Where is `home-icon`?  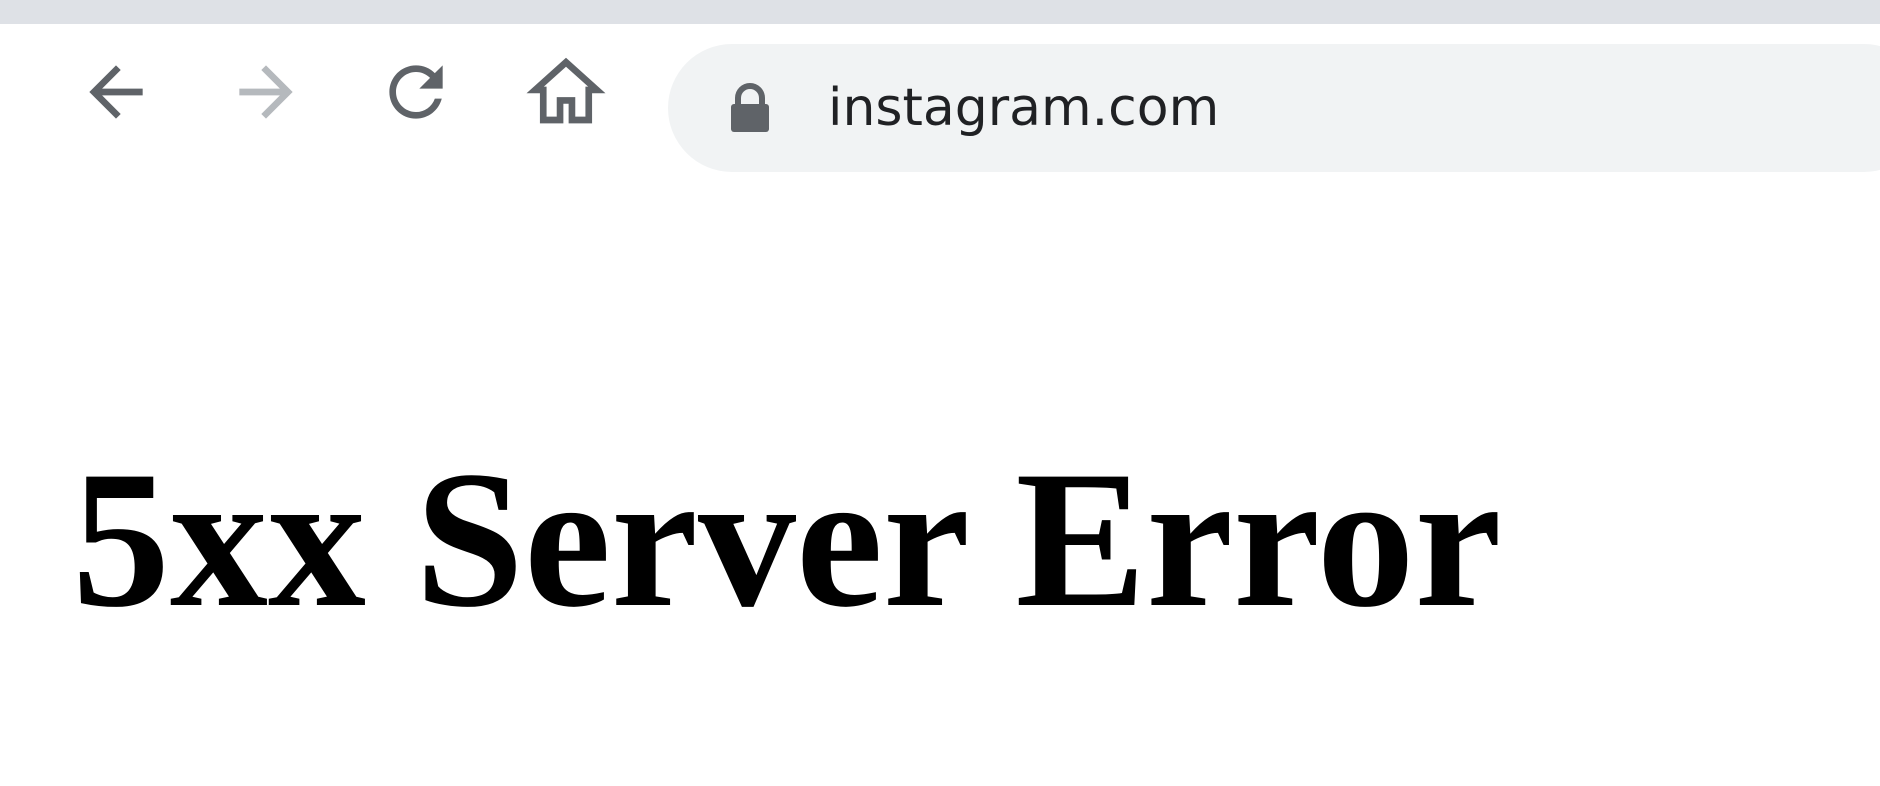 home-icon is located at coordinates (566, 90).